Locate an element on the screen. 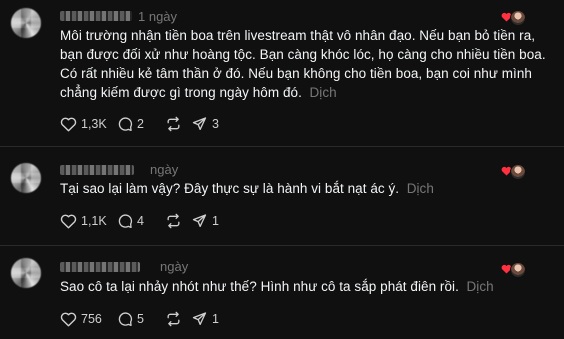 This screenshot has width=564, height=339. post-actions: 756 5 1 is located at coordinates (139, 319).